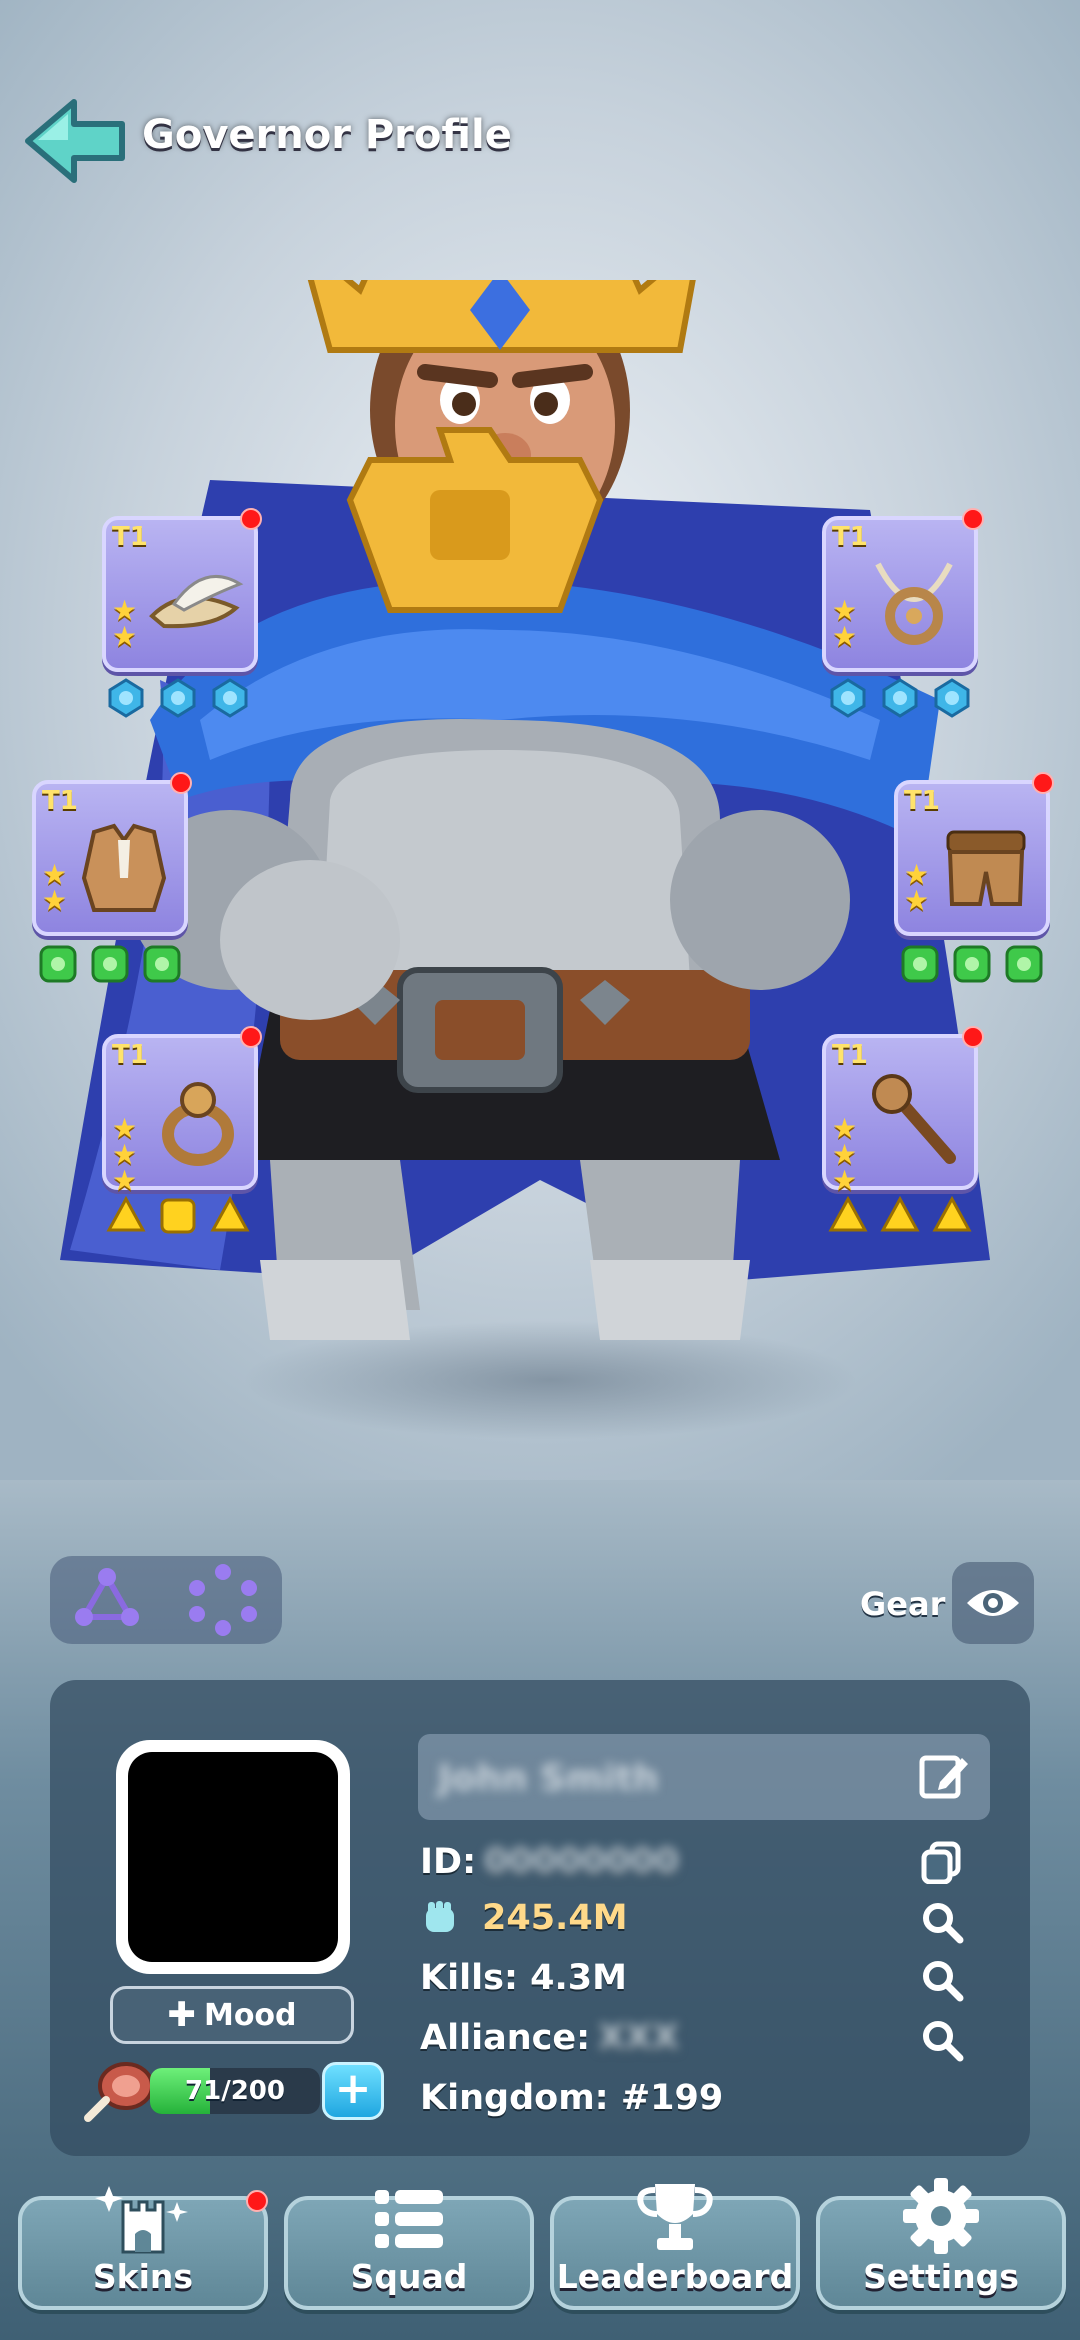 This screenshot has width=1080, height=2340. What do you see at coordinates (986, 868) in the screenshot?
I see `belt-pants-icon` at bounding box center [986, 868].